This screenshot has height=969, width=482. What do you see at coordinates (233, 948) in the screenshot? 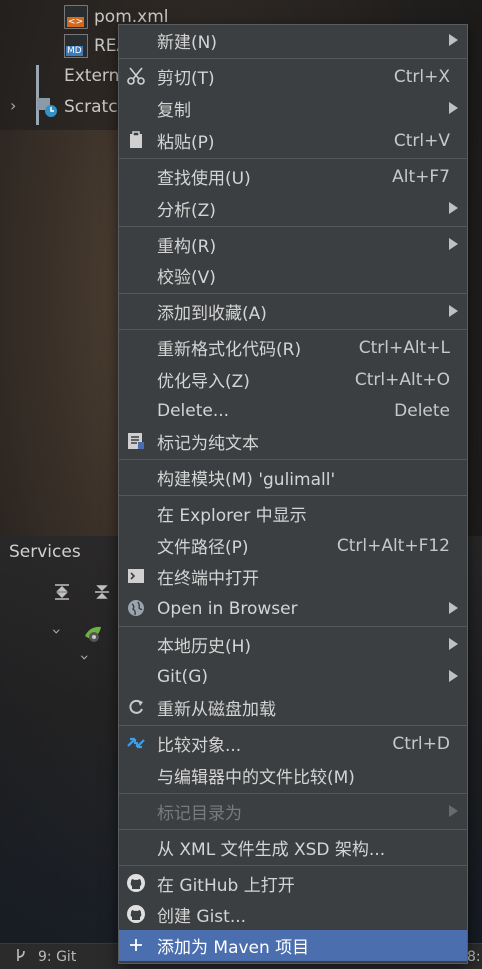
I see `menu-item-label: 添加为 Maven 项目` at bounding box center [233, 948].